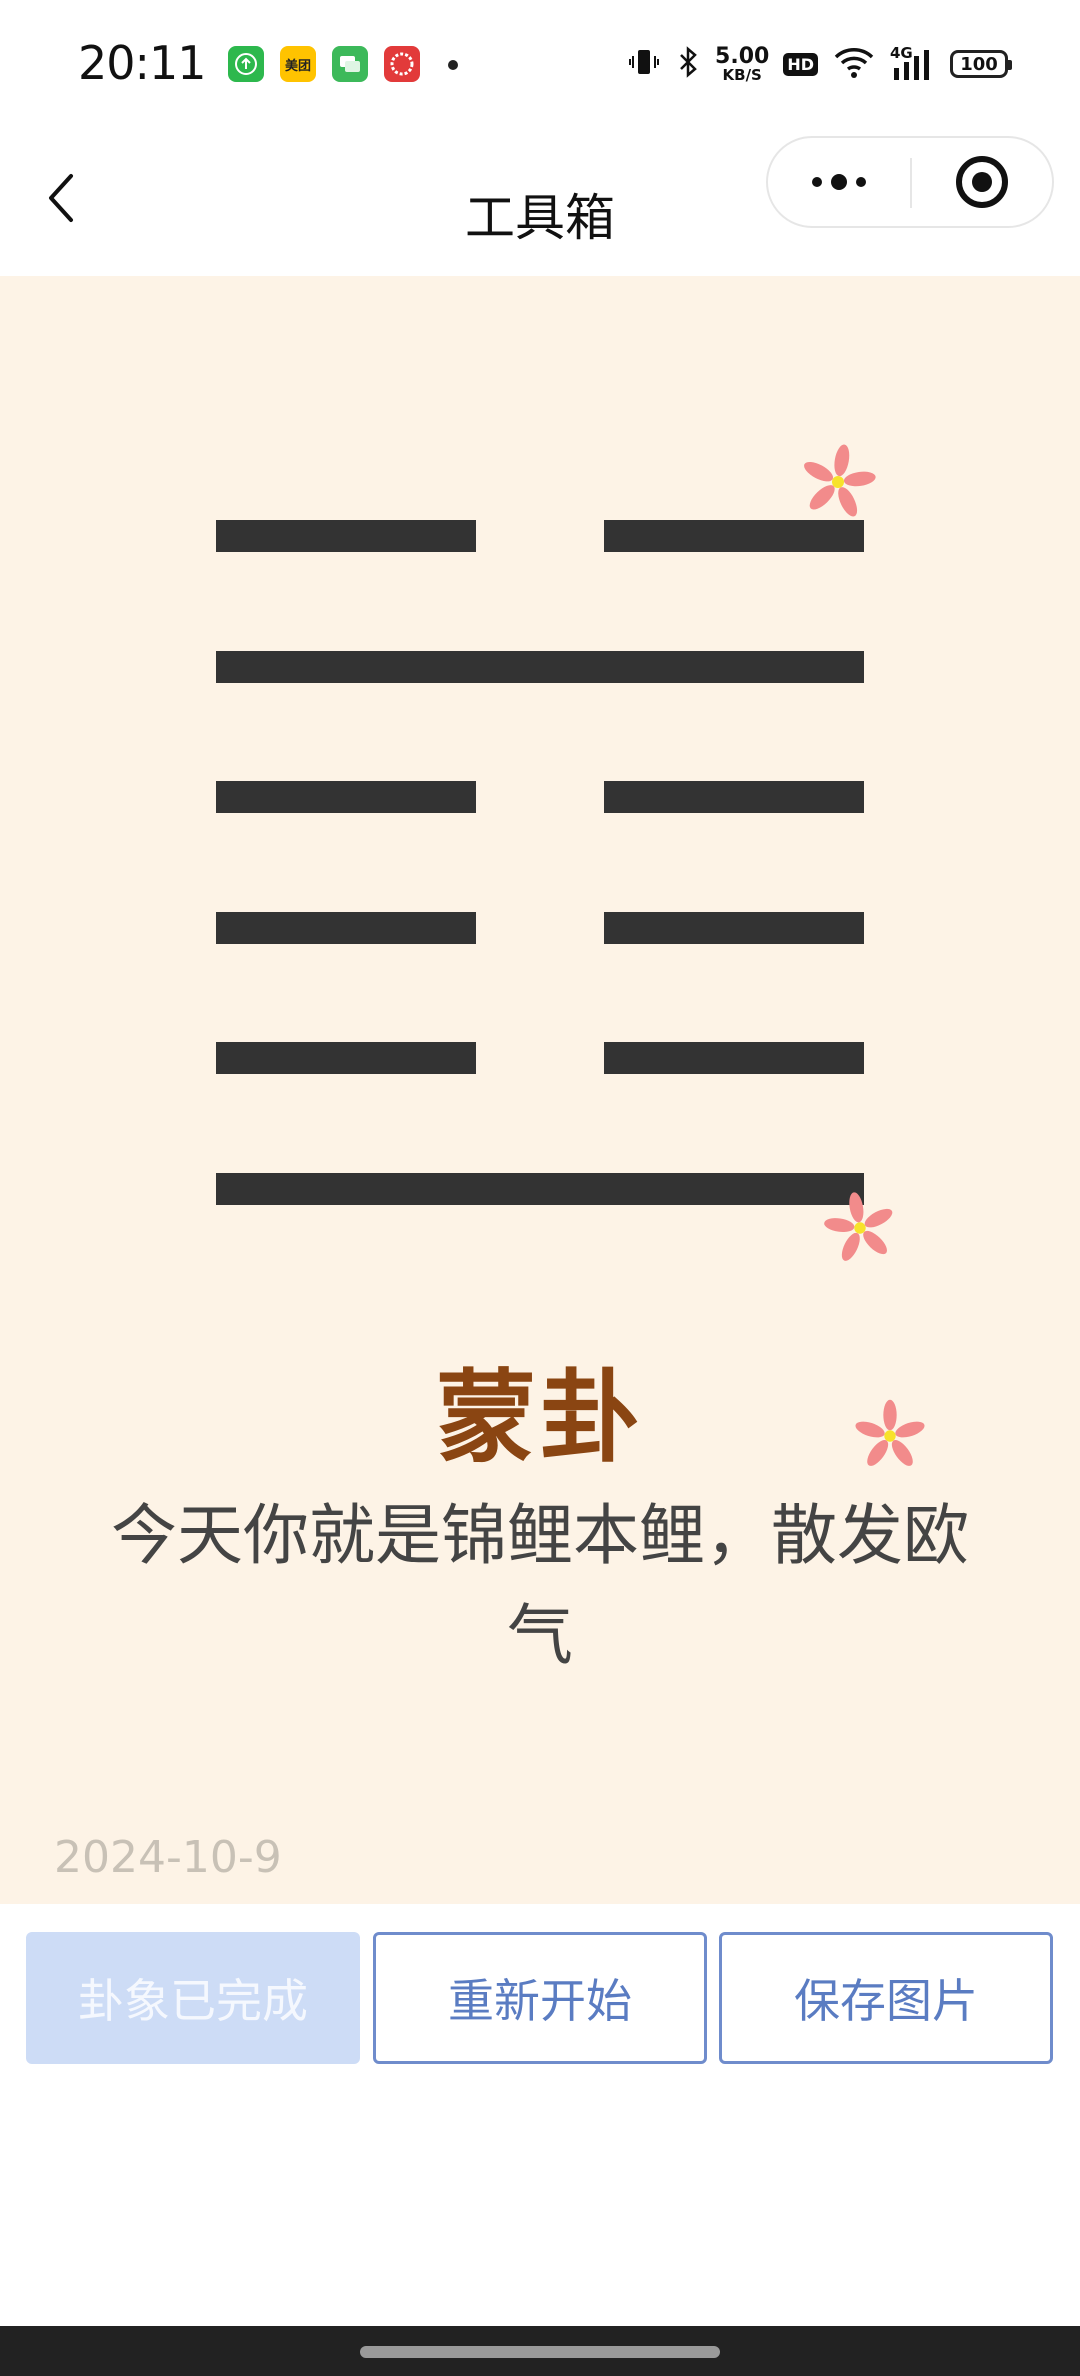 The height and width of the screenshot is (2376, 1080). What do you see at coordinates (540, 1998) in the screenshot?
I see `restart-button: 重新开始` at bounding box center [540, 1998].